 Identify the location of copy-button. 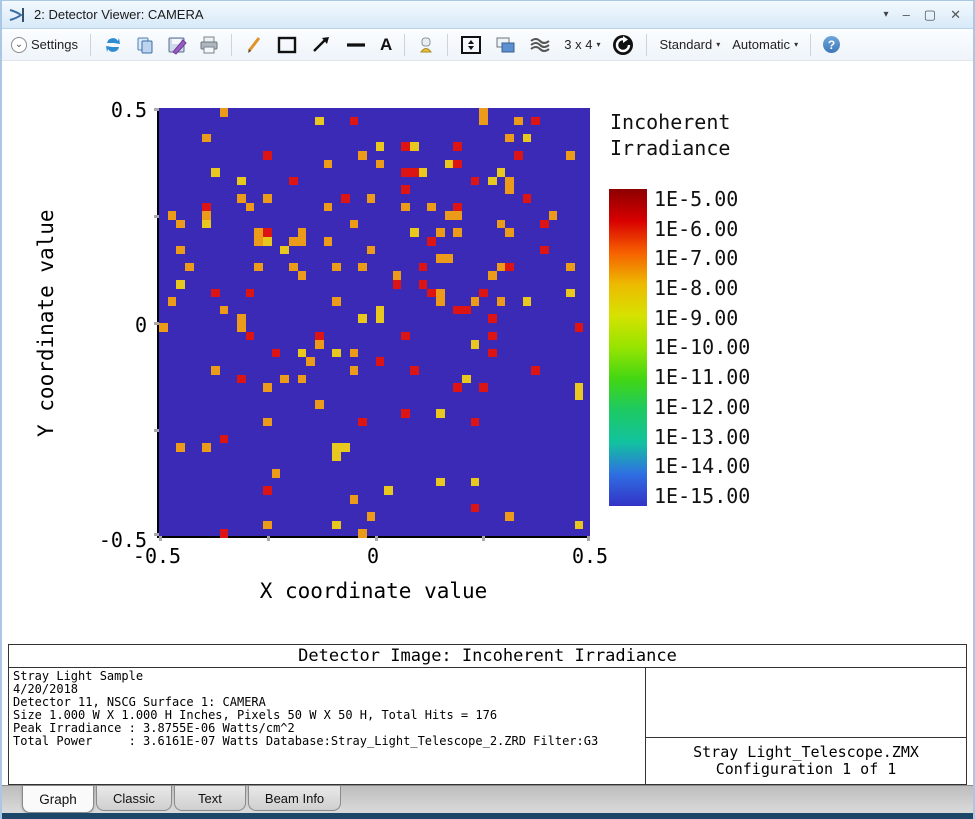
(145, 45).